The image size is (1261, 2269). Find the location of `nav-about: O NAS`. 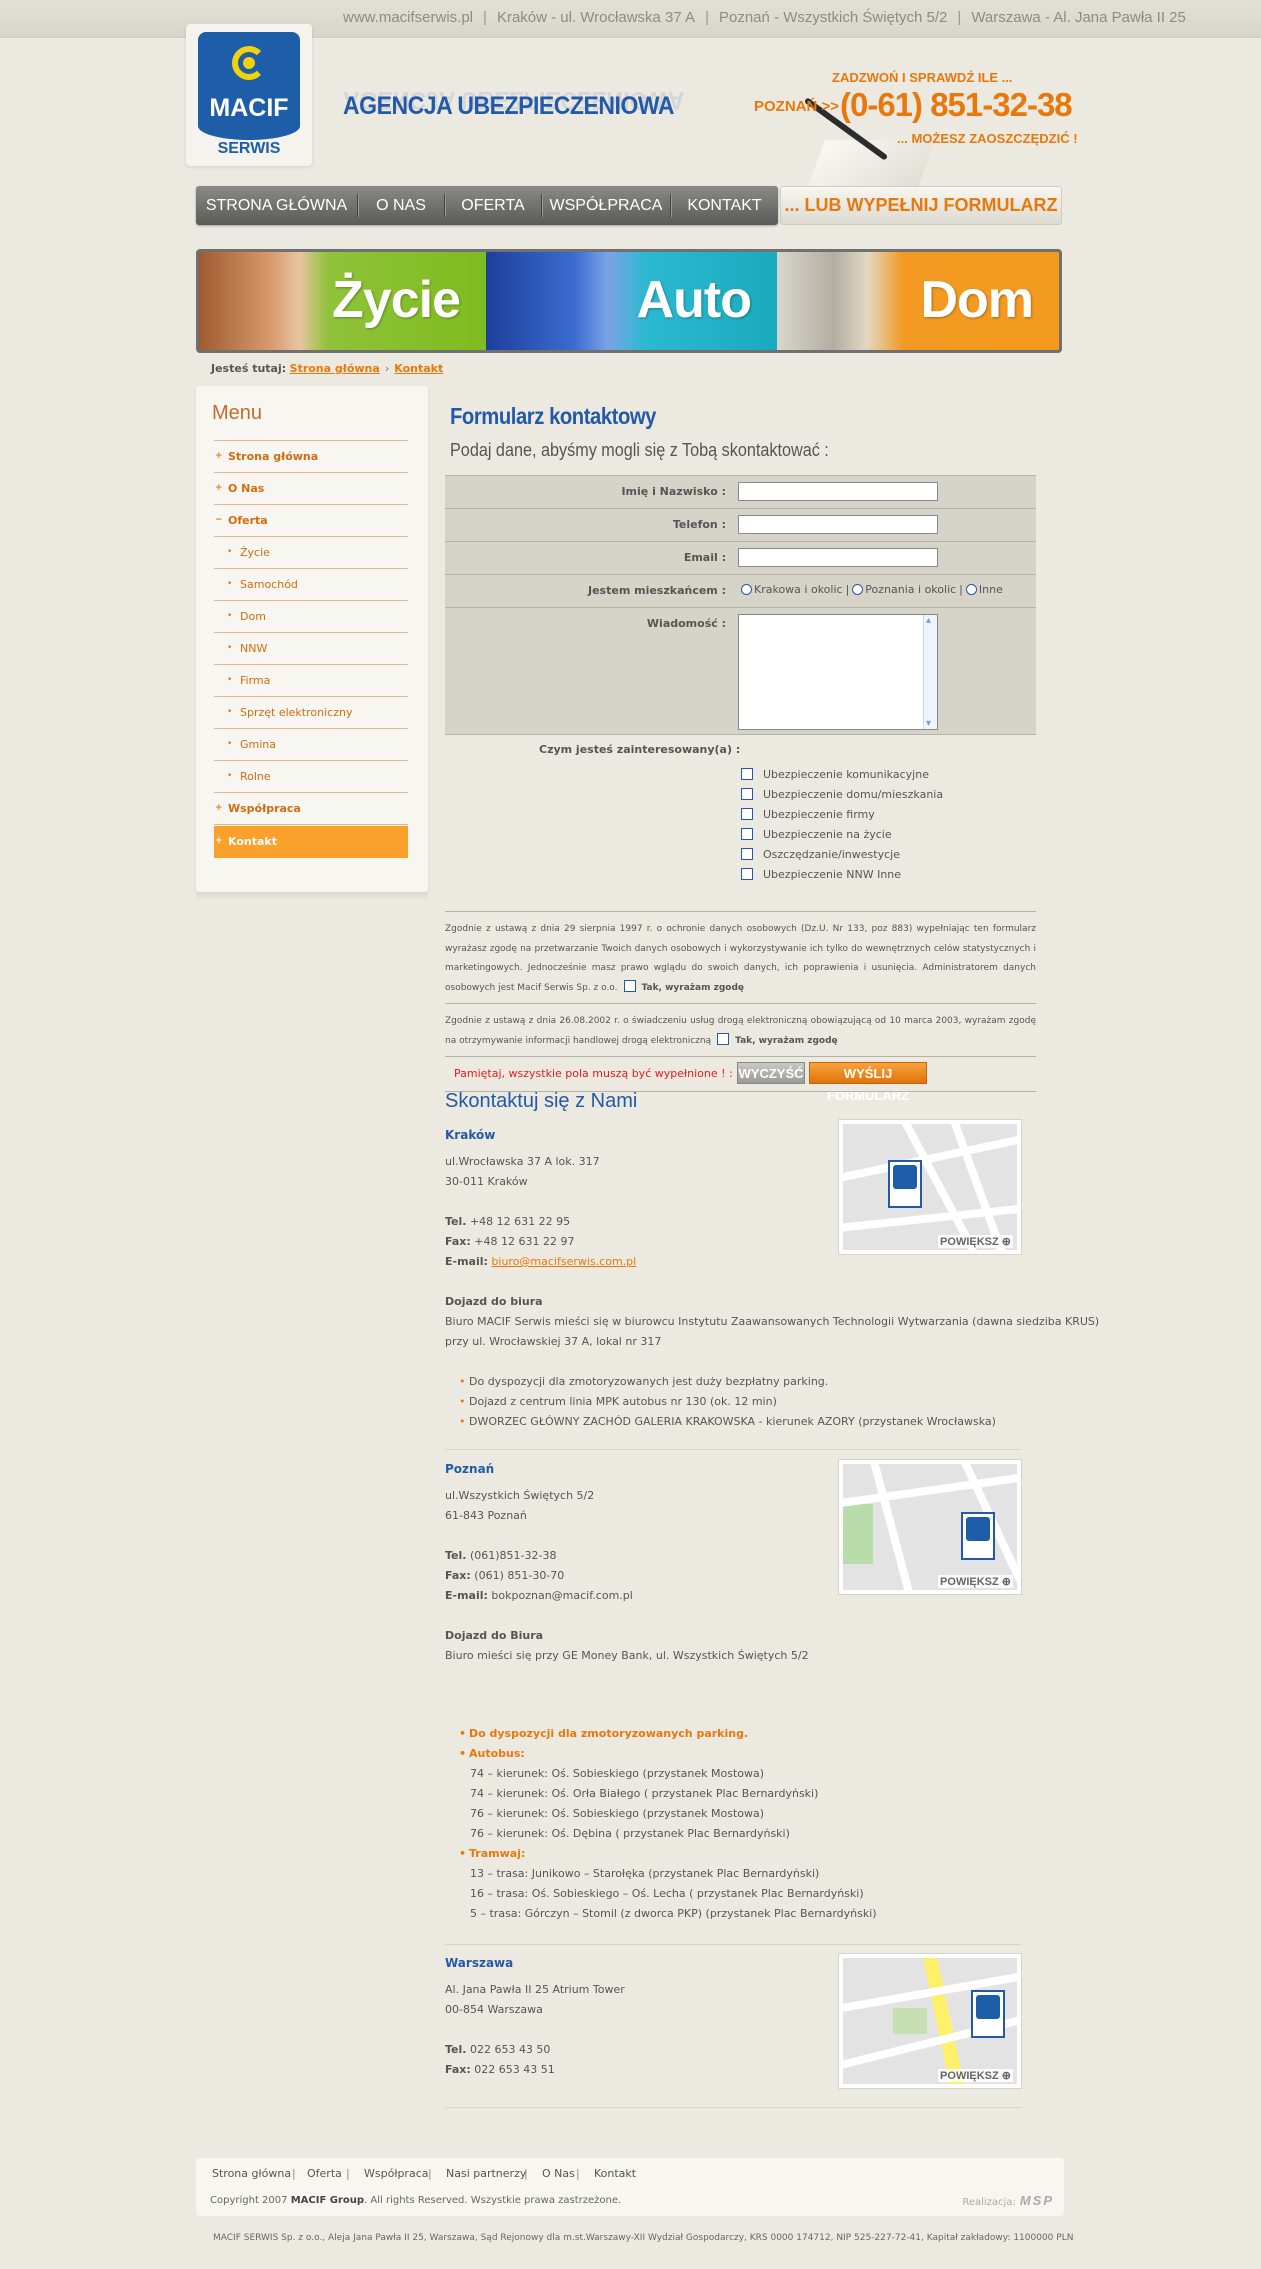

nav-about: O NAS is located at coordinates (401, 205).